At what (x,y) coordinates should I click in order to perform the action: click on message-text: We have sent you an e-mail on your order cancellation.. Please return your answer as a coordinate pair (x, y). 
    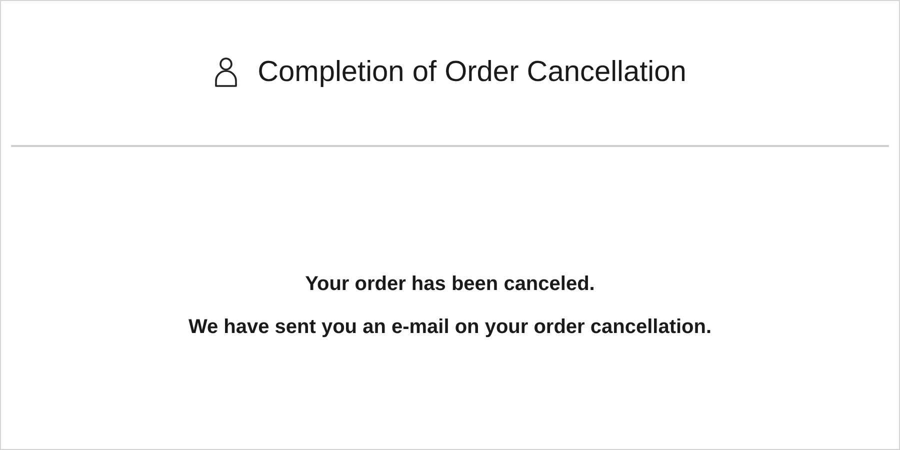
    Looking at the image, I should click on (450, 327).